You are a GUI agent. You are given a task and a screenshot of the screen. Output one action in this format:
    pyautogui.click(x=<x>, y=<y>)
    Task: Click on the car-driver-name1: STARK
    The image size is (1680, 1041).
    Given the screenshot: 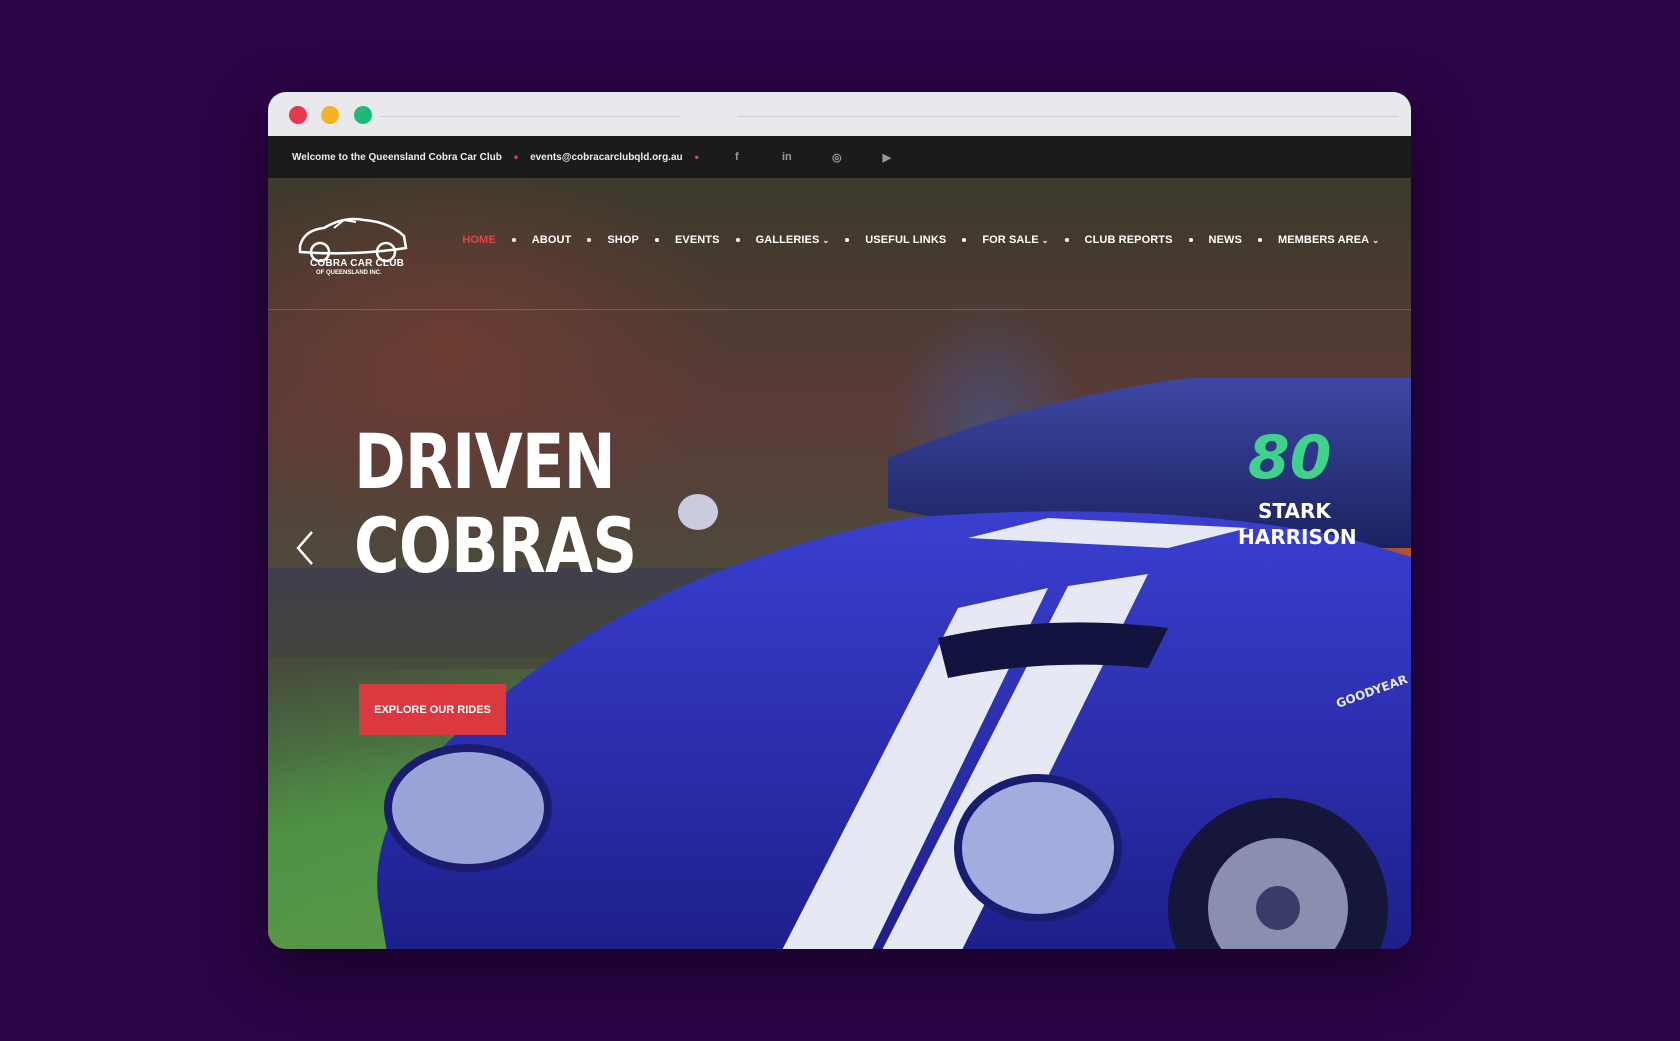 What is the action you would take?
    pyautogui.click(x=1295, y=511)
    